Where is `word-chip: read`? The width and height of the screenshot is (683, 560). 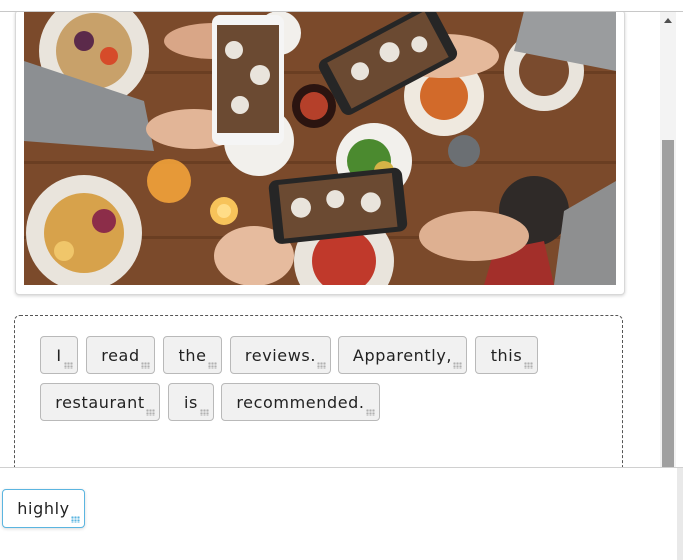
word-chip: read is located at coordinates (120, 355).